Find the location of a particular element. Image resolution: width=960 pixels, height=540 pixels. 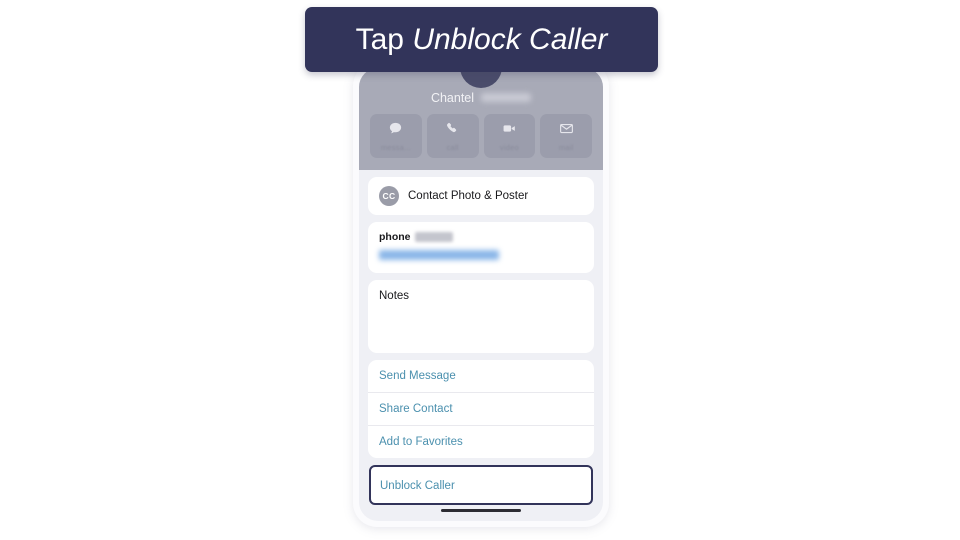

quick-action-video: video is located at coordinates (509, 136).